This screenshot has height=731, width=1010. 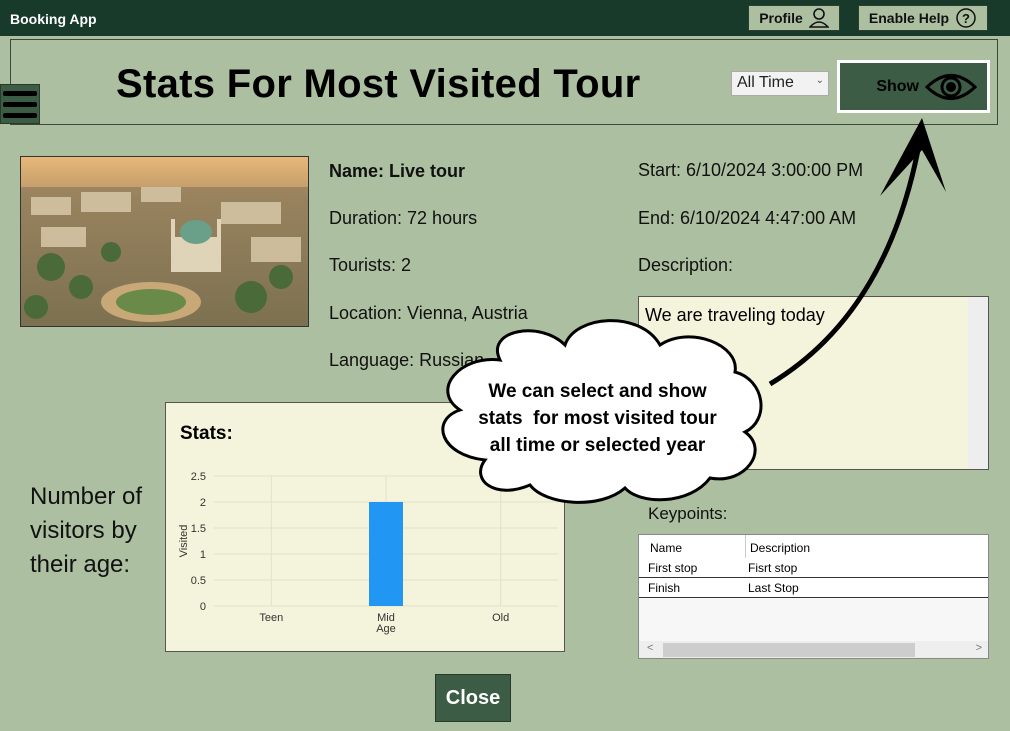 What do you see at coordinates (271, 618) in the screenshot?
I see `x-tick-label: Teen` at bounding box center [271, 618].